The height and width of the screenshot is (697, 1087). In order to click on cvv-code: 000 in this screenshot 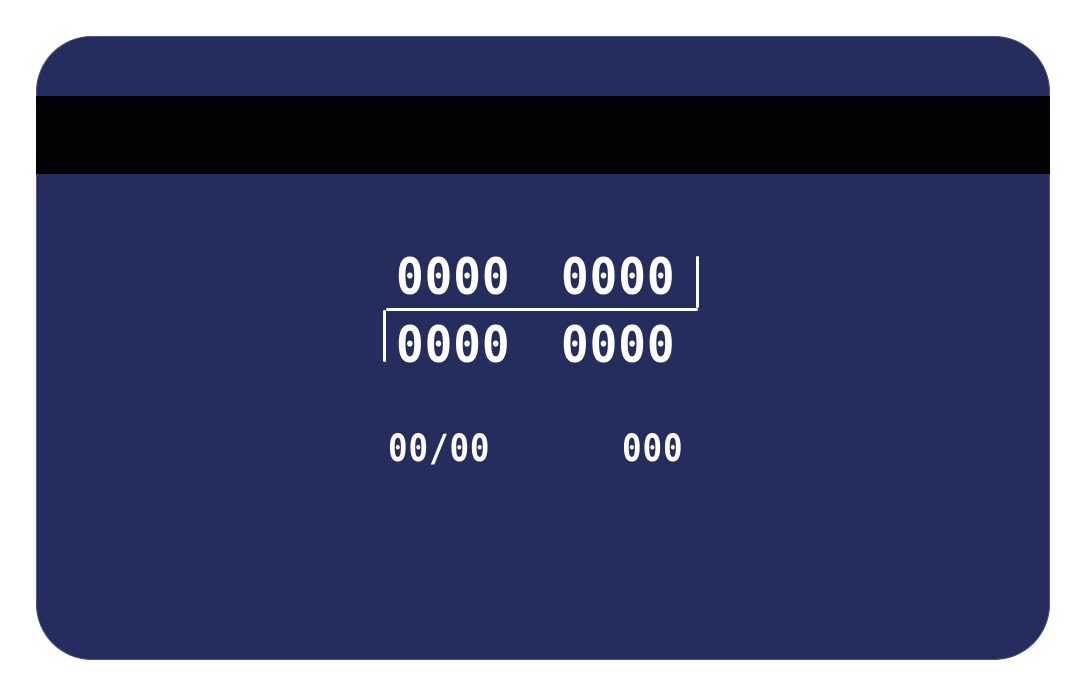, I will do `click(653, 448)`.